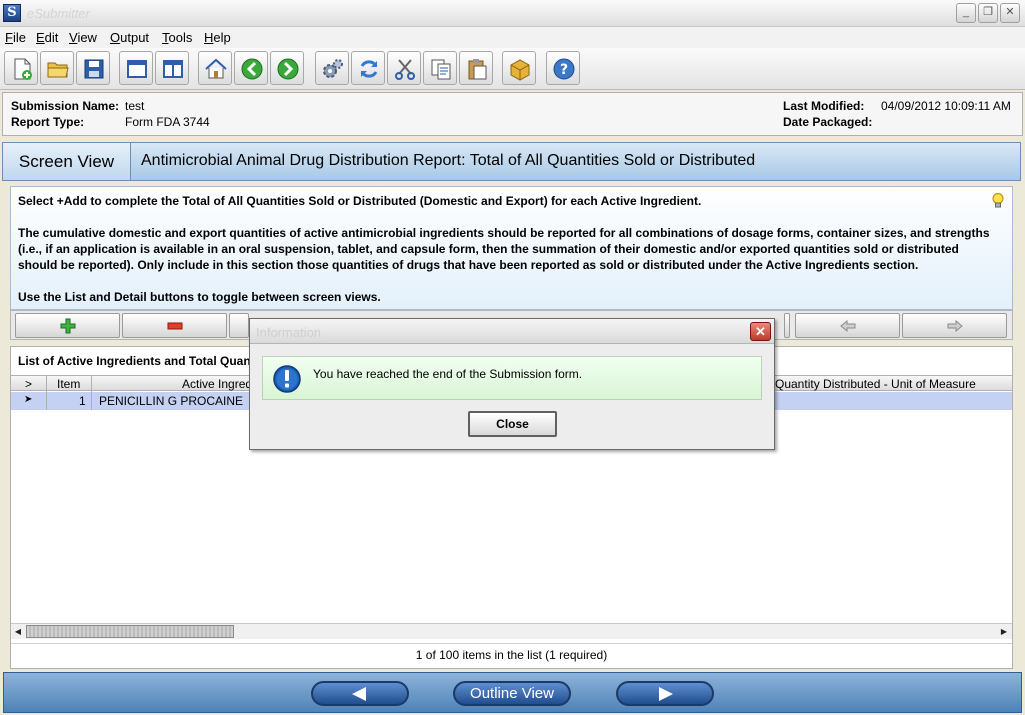 Image resolution: width=1025 pixels, height=715 pixels. I want to click on window-icon, so click(137, 69).